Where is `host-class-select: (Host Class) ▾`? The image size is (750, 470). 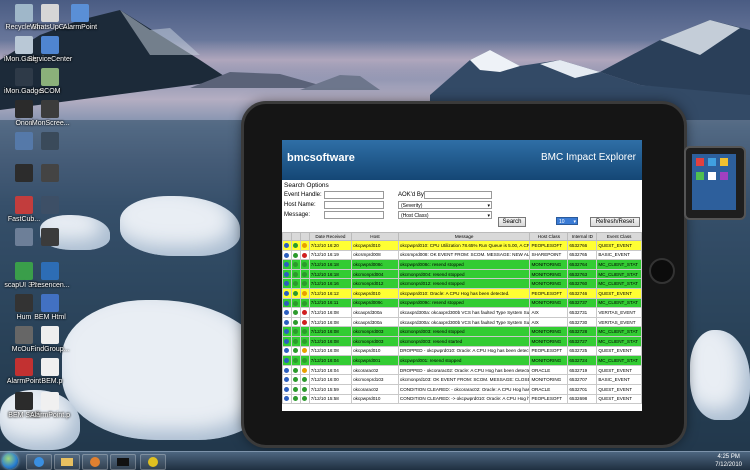 host-class-select: (Host Class) ▾ is located at coordinates (445, 215).